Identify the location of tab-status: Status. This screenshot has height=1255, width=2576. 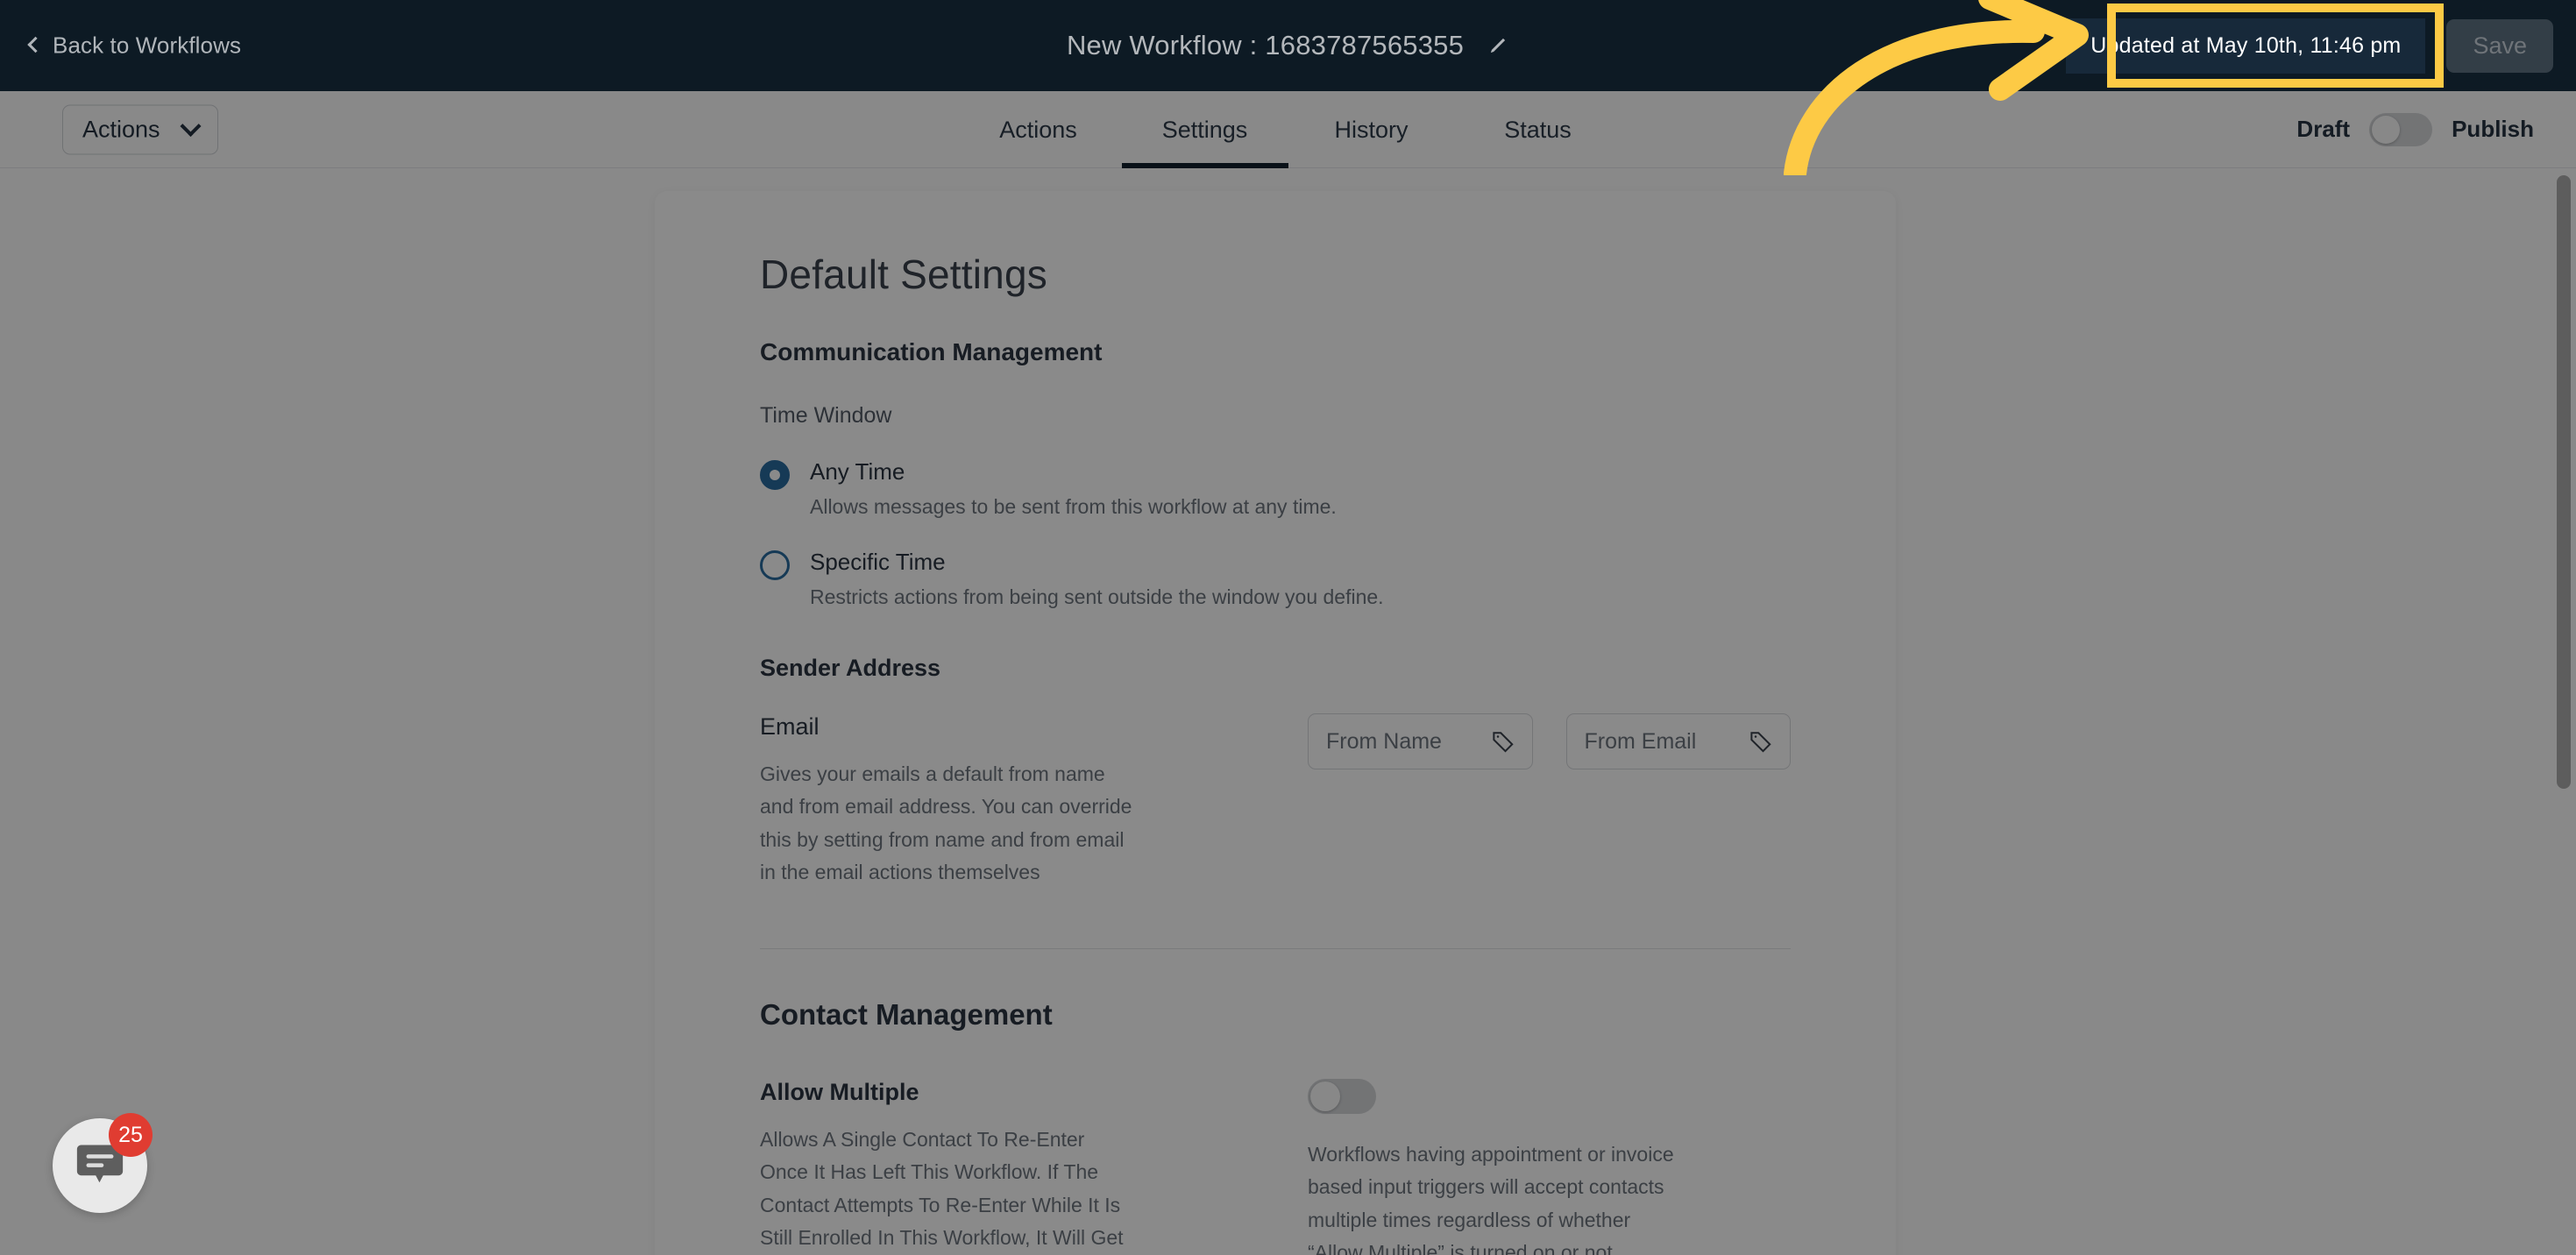
(1538, 129).